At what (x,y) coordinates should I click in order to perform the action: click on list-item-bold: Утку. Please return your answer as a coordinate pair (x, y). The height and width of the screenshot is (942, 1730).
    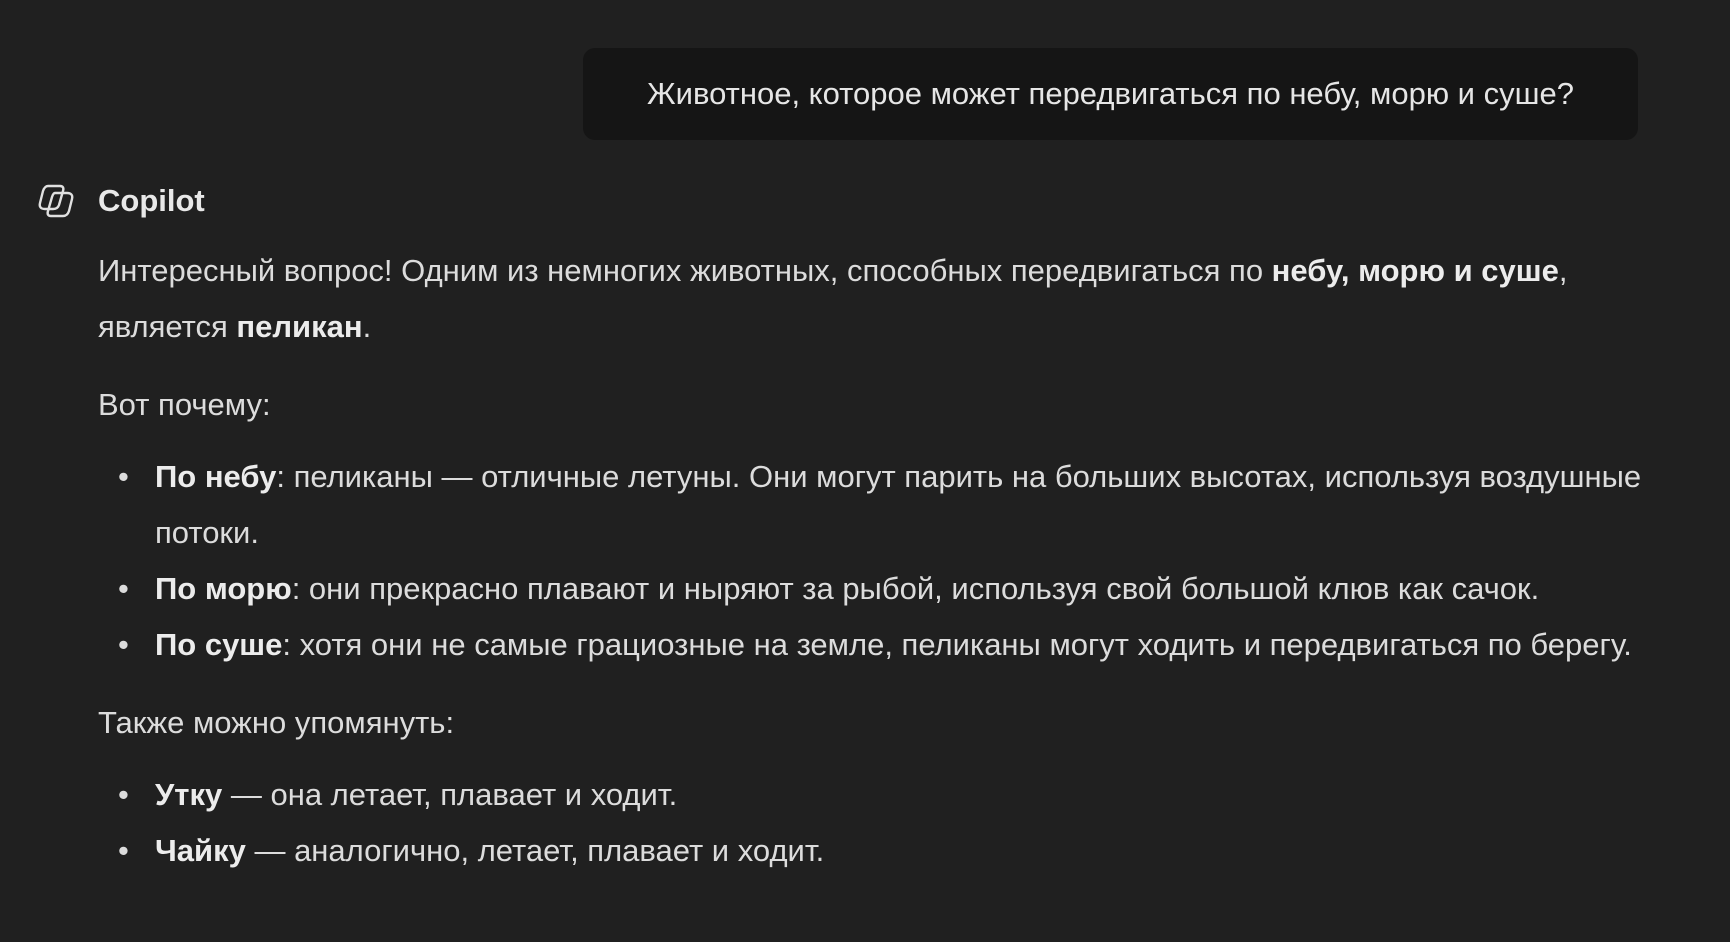
    Looking at the image, I should click on (189, 794).